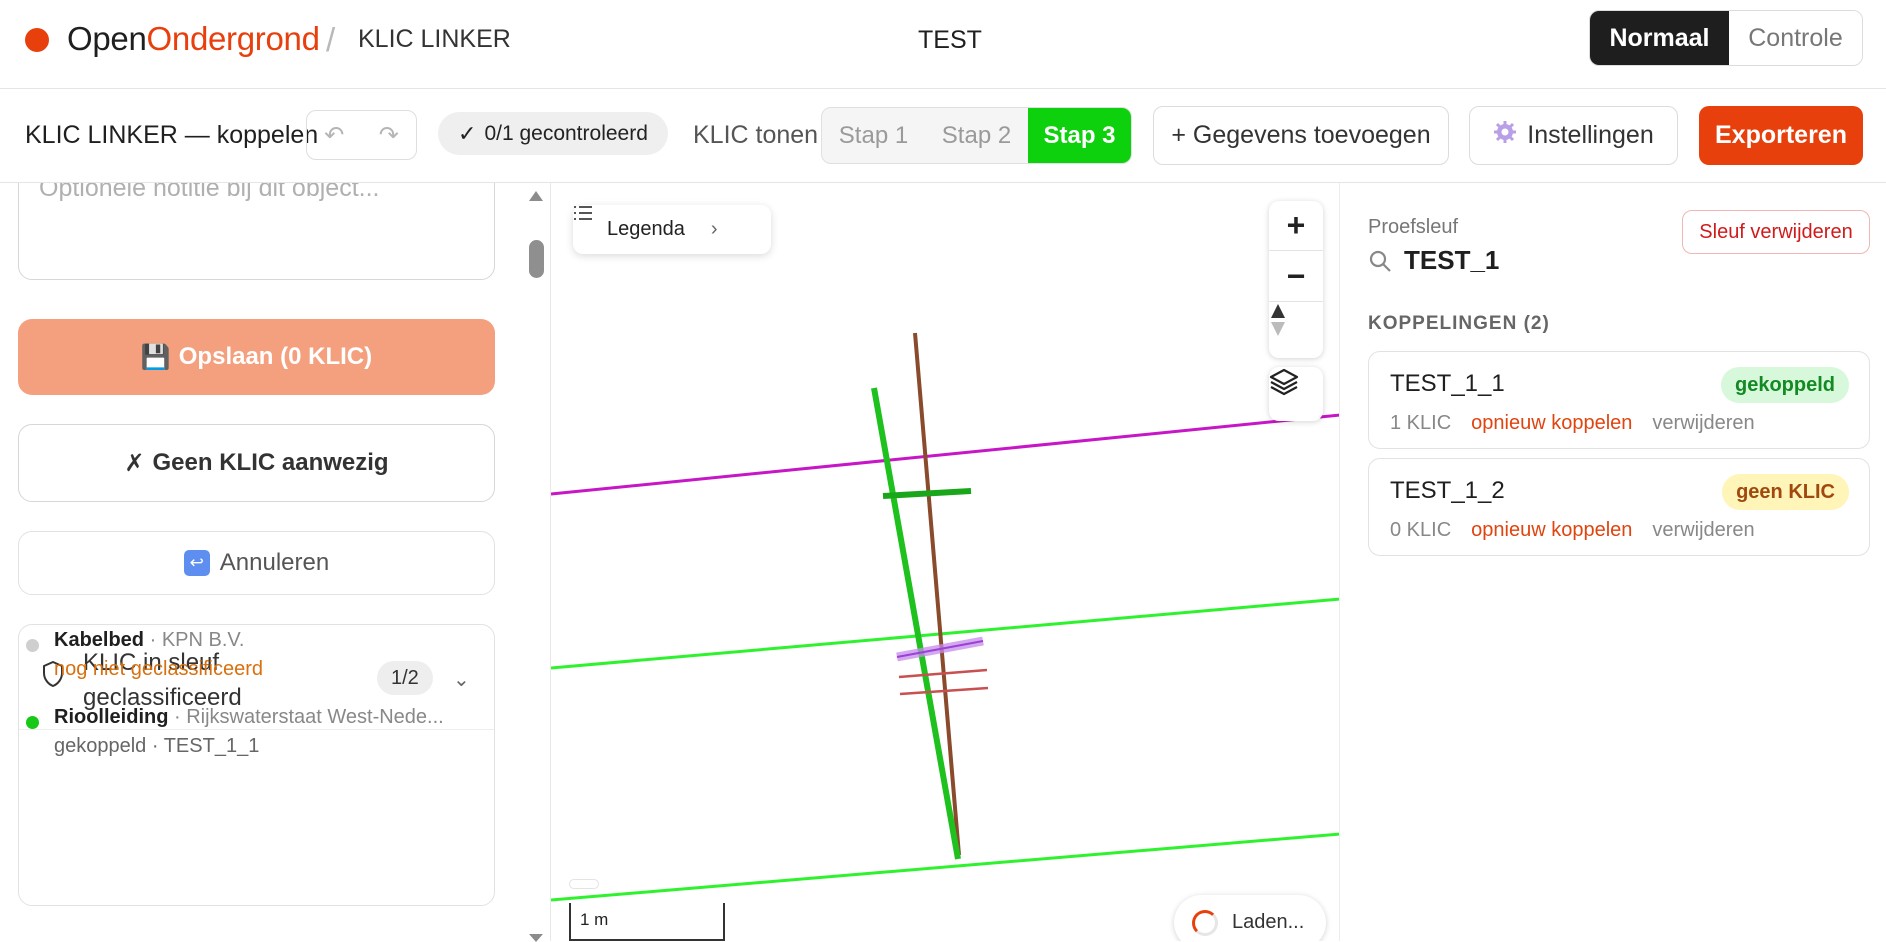 Image resolution: width=1886 pixels, height=942 pixels. Describe the element at coordinates (37, 40) in the screenshot. I see `brand-logo-dot` at that location.